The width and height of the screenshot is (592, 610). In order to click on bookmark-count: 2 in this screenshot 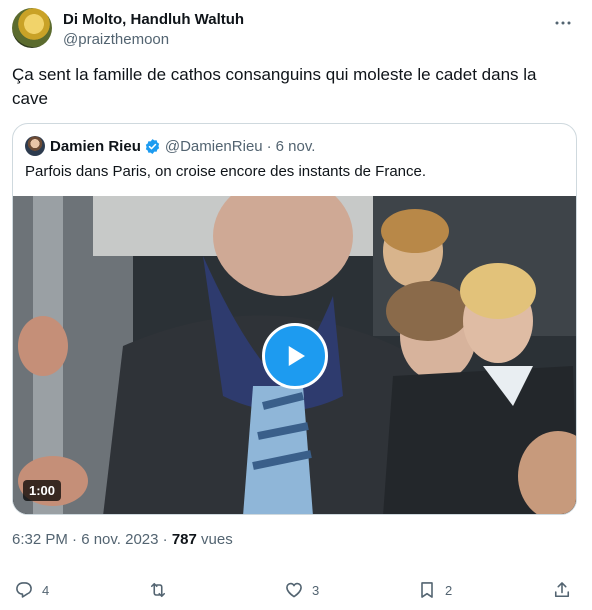, I will do `click(449, 590)`.